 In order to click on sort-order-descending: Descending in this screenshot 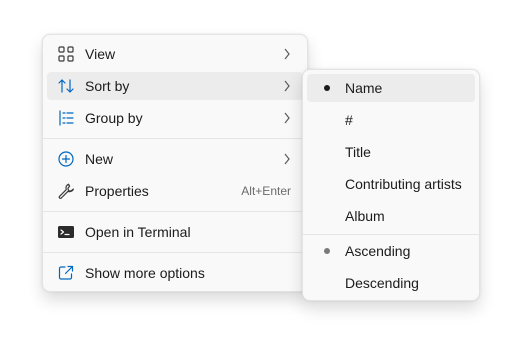, I will do `click(391, 283)`.